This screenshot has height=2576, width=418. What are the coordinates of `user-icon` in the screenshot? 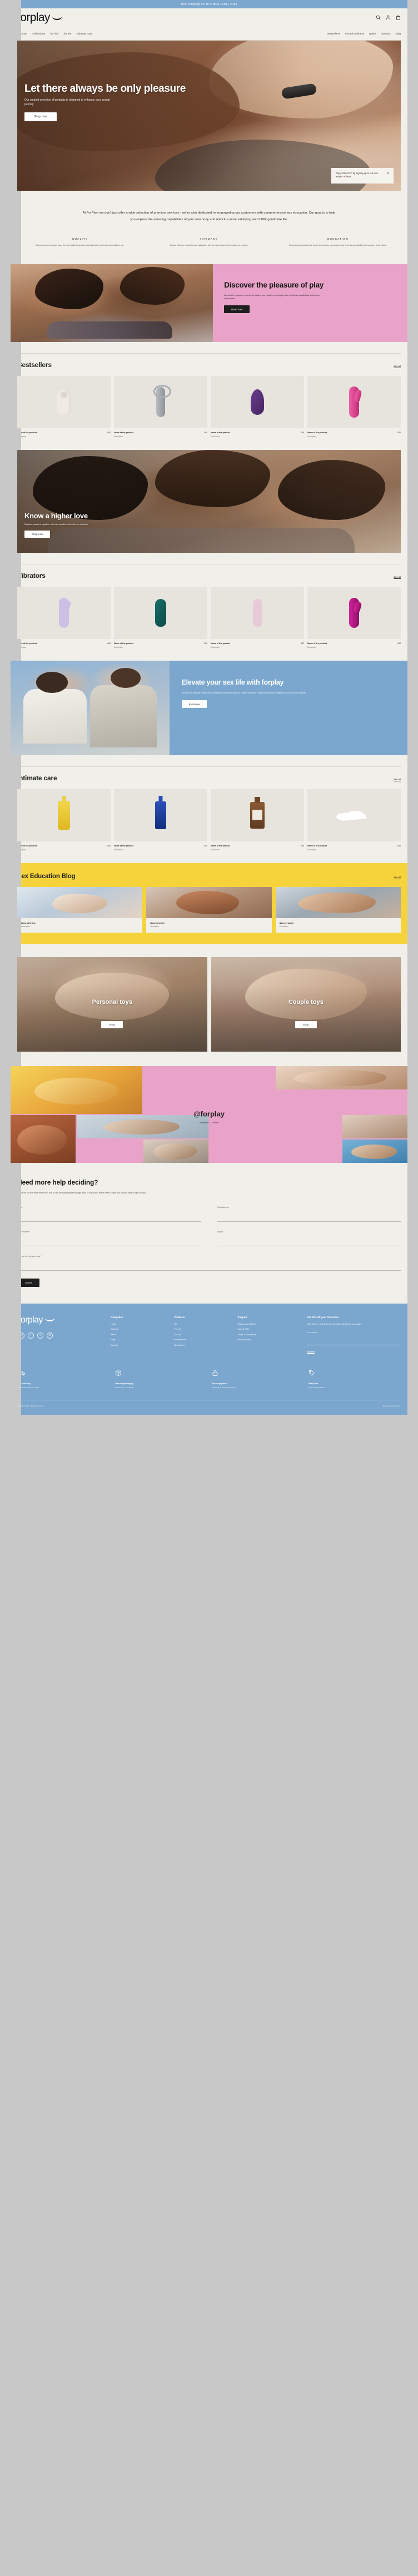 It's located at (388, 17).